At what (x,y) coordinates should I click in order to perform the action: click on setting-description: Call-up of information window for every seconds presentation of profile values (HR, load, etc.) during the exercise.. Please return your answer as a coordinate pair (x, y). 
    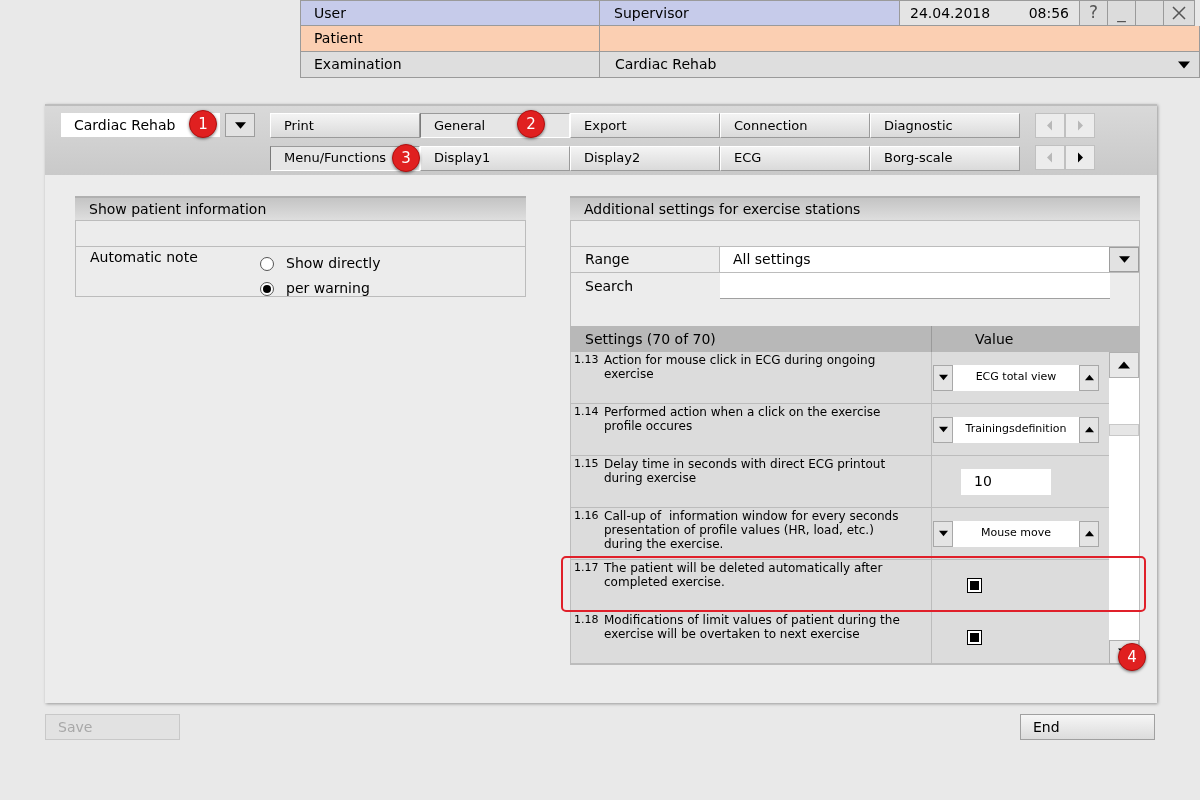
    Looking at the image, I should click on (752, 531).